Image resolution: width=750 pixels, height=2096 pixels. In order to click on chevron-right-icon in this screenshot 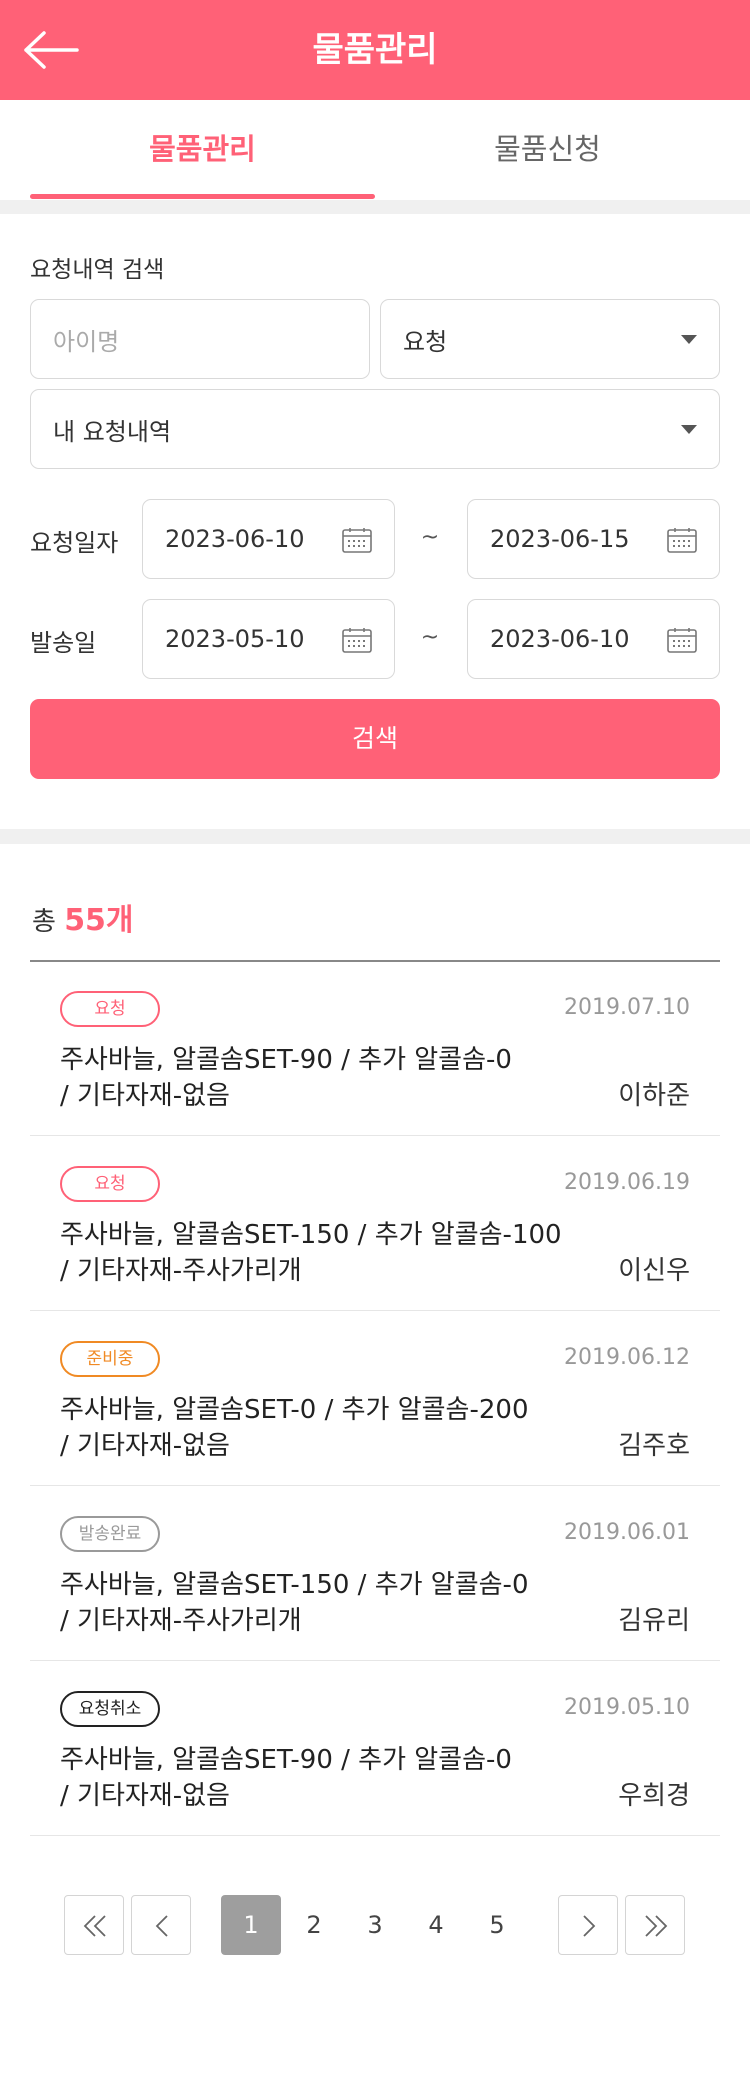, I will do `click(589, 1926)`.